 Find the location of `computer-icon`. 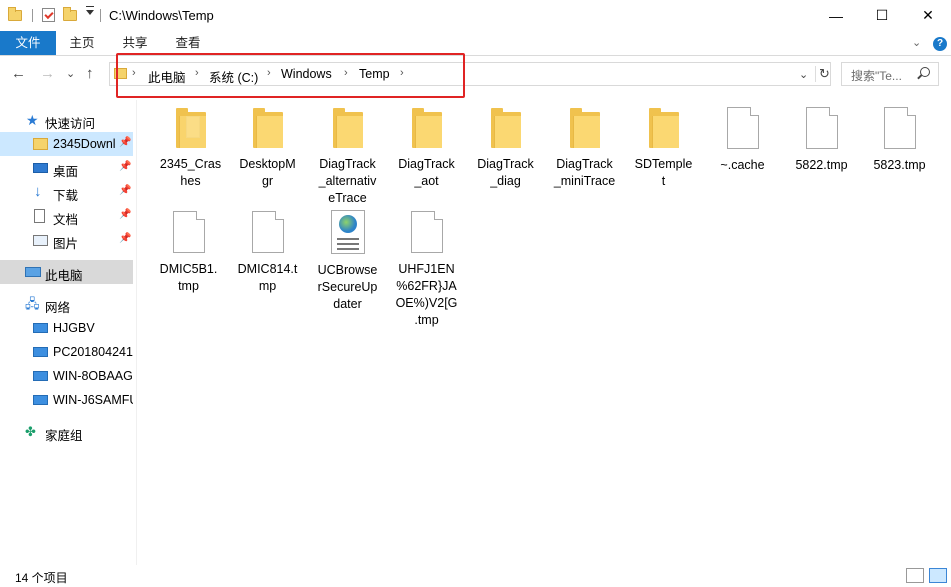

computer-icon is located at coordinates (33, 272).